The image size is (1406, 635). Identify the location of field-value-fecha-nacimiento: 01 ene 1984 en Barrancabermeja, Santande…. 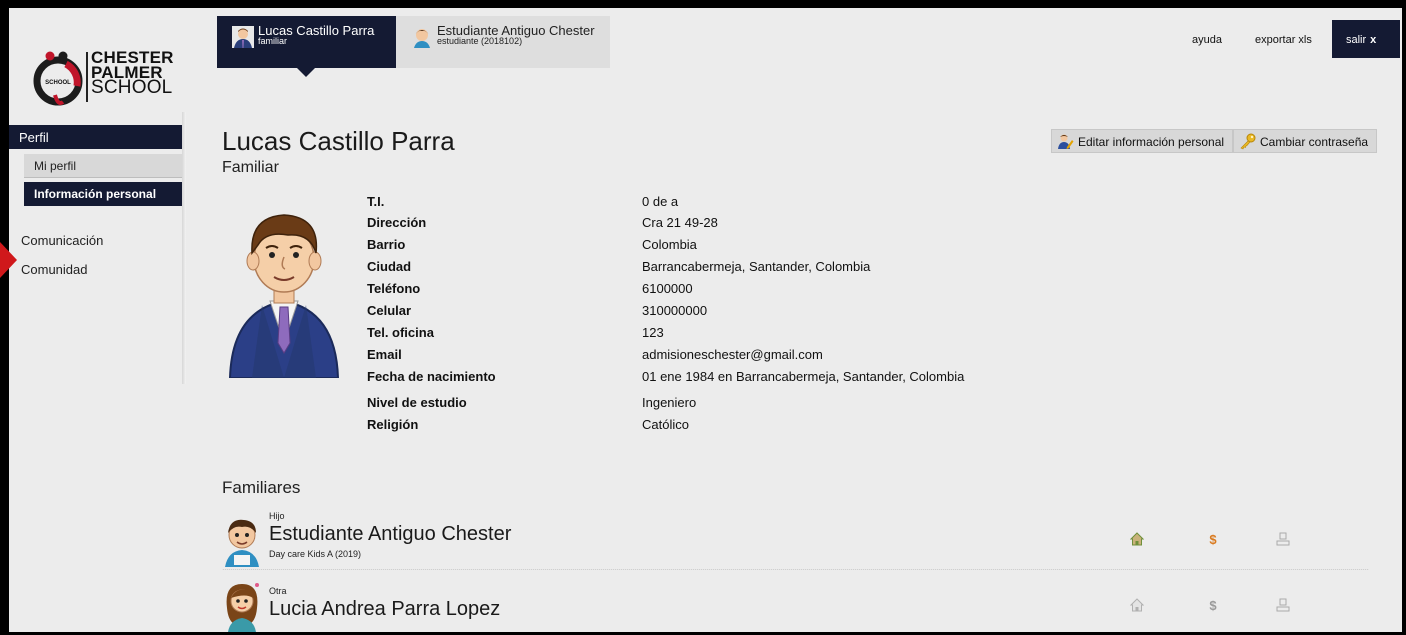
(803, 376).